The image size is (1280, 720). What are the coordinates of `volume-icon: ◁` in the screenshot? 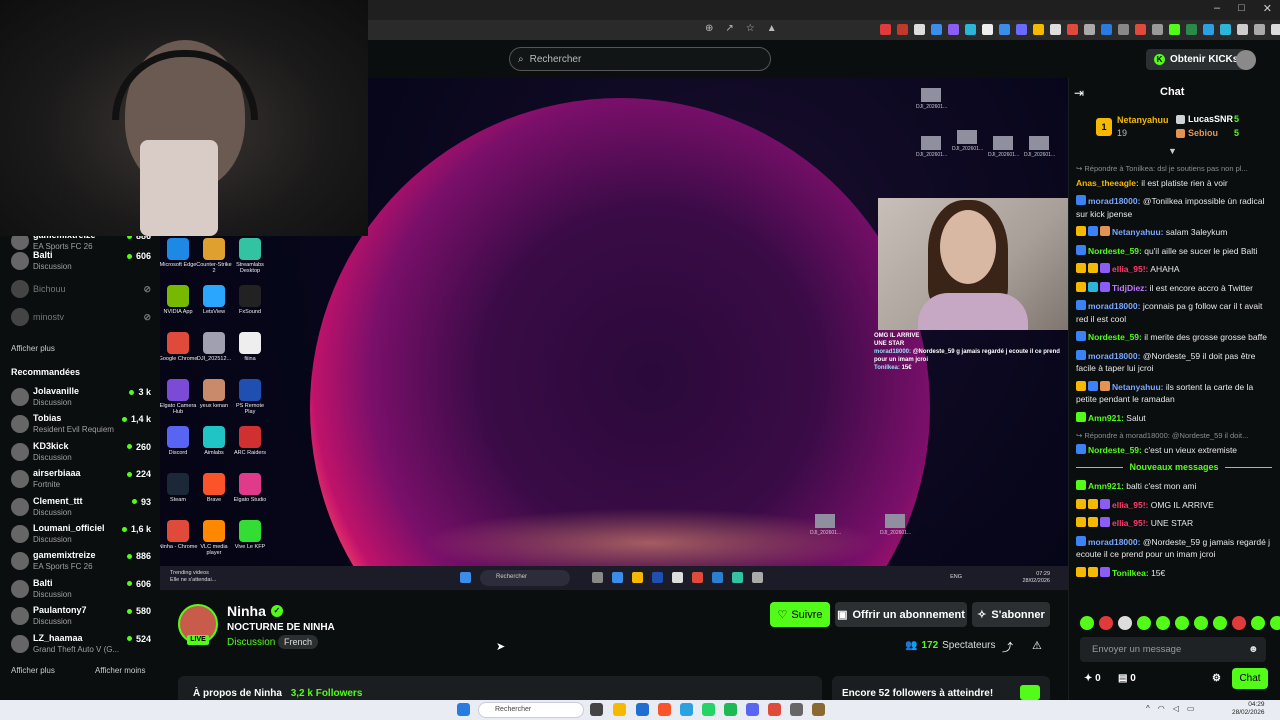 It's located at (1176, 708).